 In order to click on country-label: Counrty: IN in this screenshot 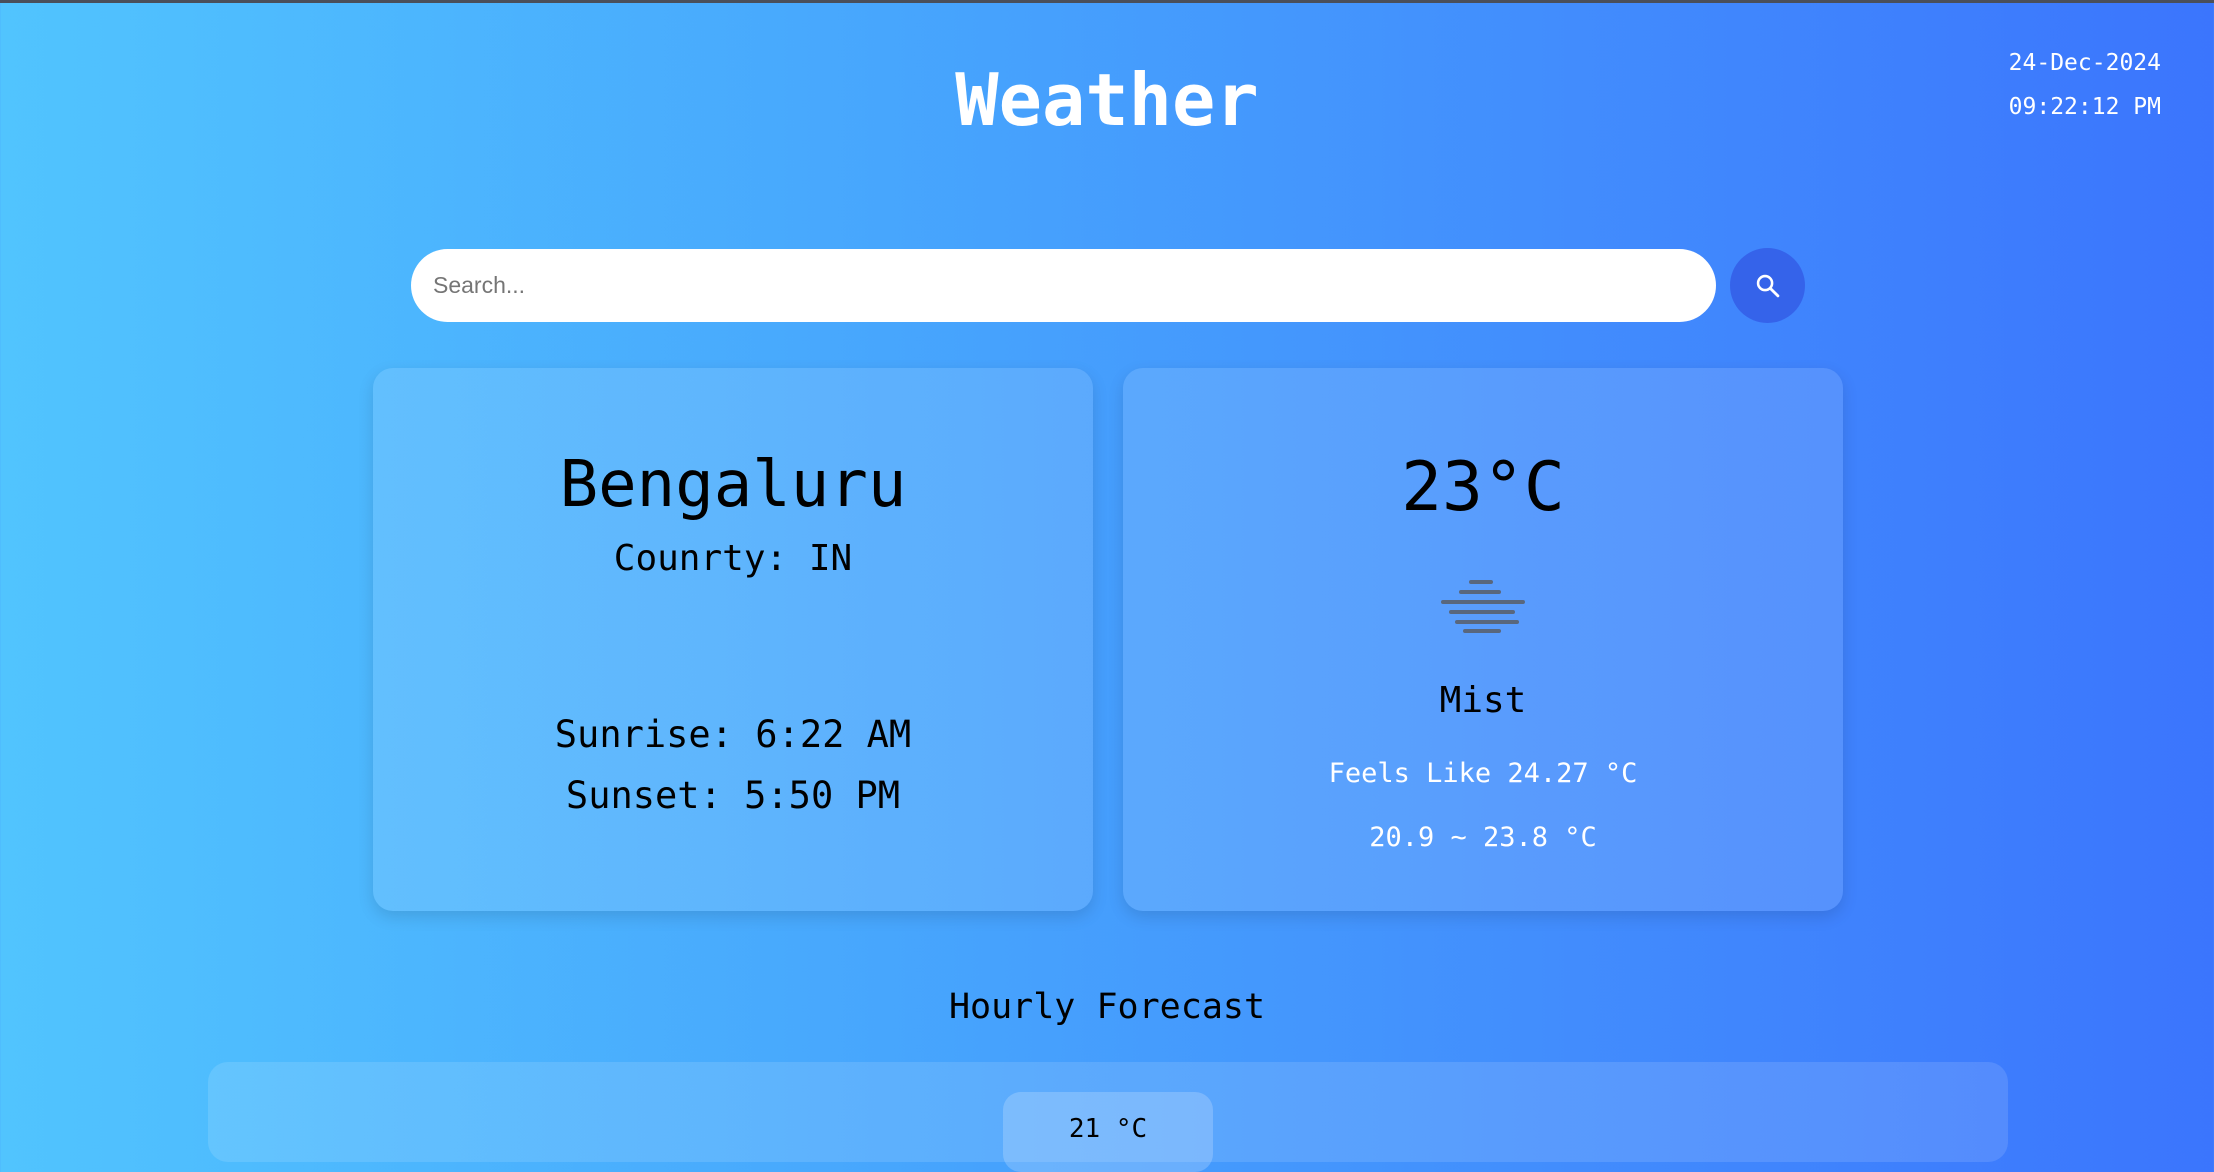, I will do `click(733, 558)`.